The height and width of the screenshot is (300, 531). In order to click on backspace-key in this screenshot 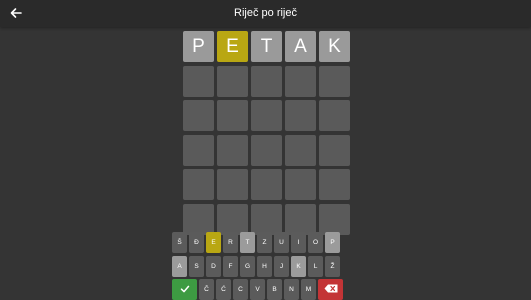, I will do `click(330, 289)`.